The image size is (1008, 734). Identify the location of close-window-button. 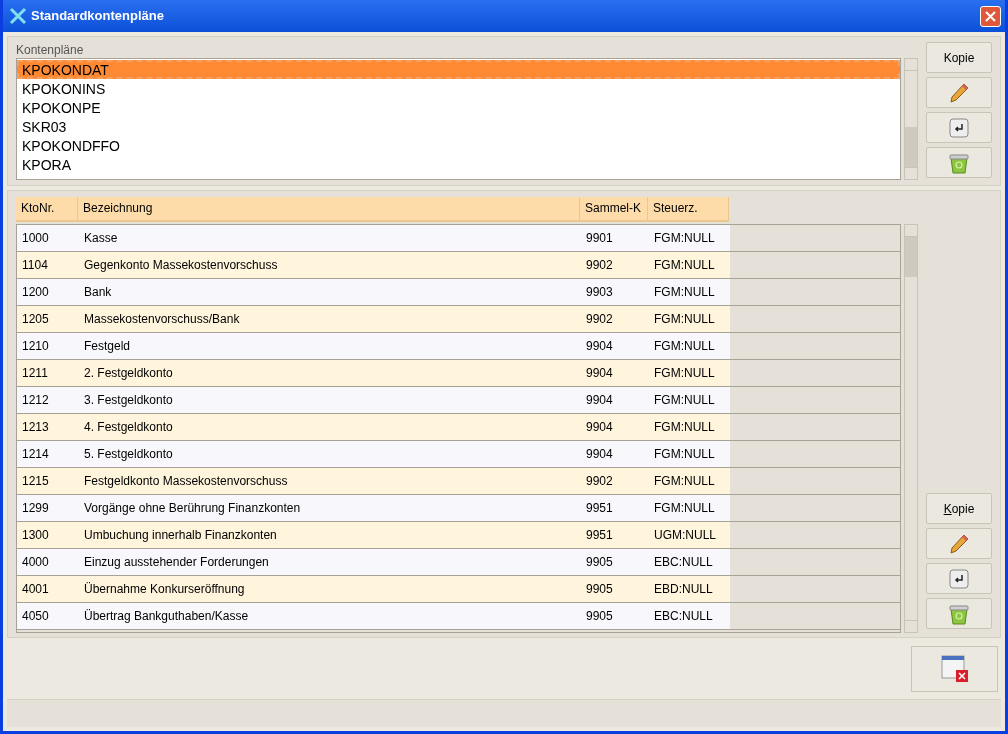
(954, 669).